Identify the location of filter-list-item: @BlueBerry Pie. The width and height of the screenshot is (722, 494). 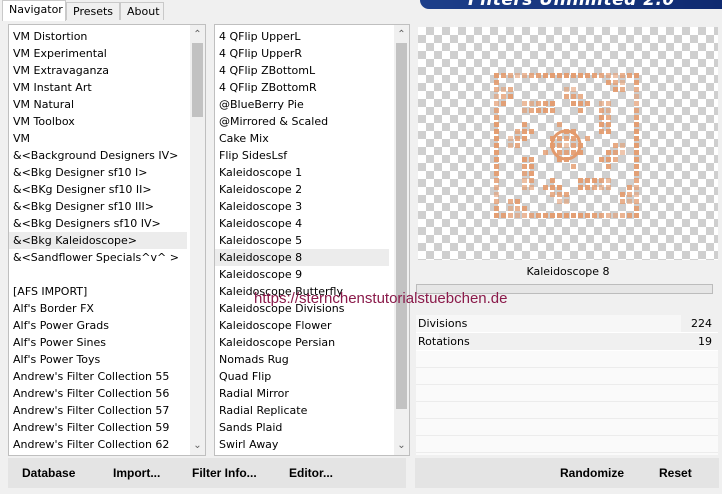
(302, 104).